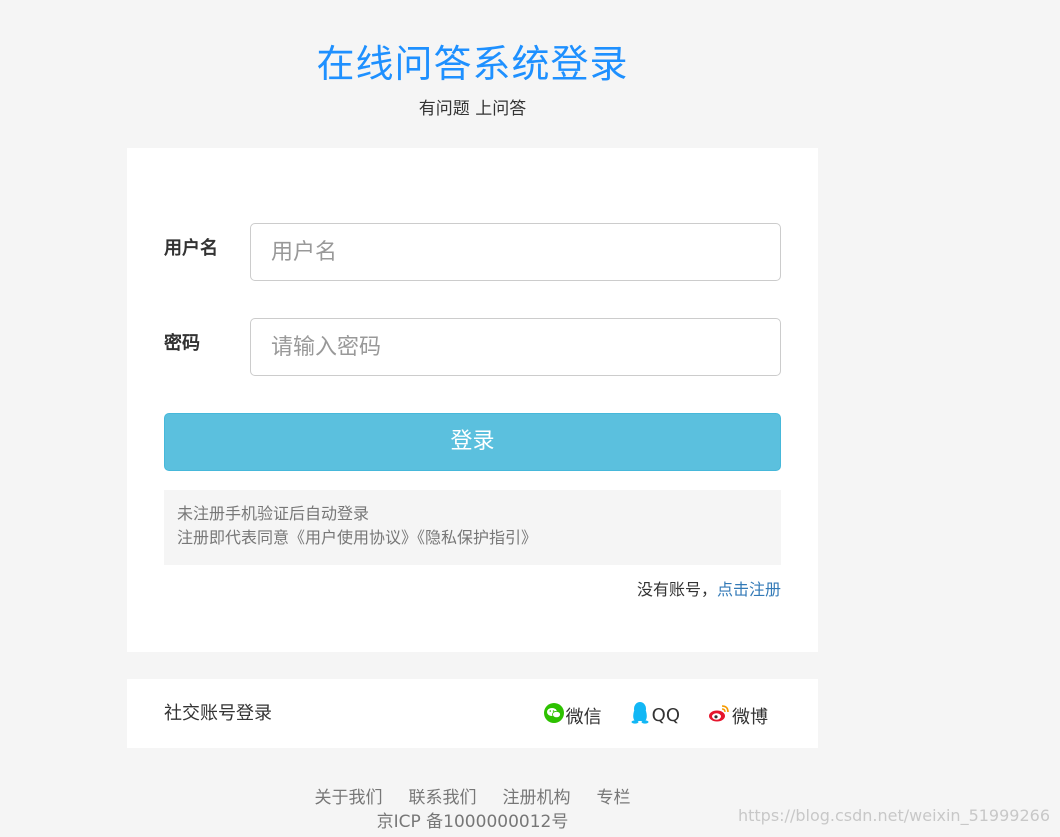 This screenshot has width=1060, height=837. I want to click on password-row: 密码, so click(472, 347).